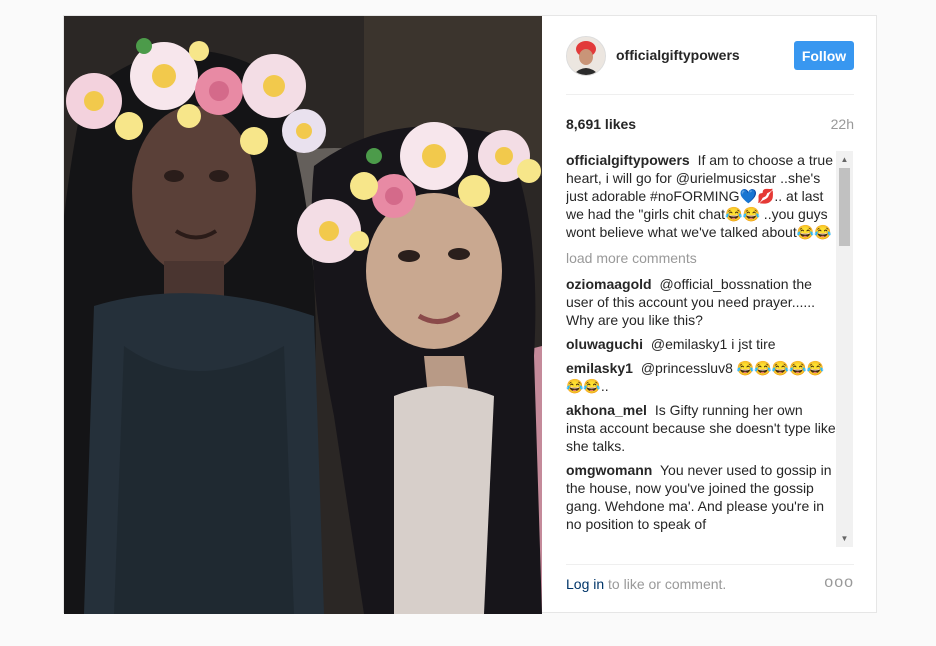 Image resolution: width=936 pixels, height=646 pixels. Describe the element at coordinates (609, 470) in the screenshot. I see `comment-username: omgwomann` at that location.